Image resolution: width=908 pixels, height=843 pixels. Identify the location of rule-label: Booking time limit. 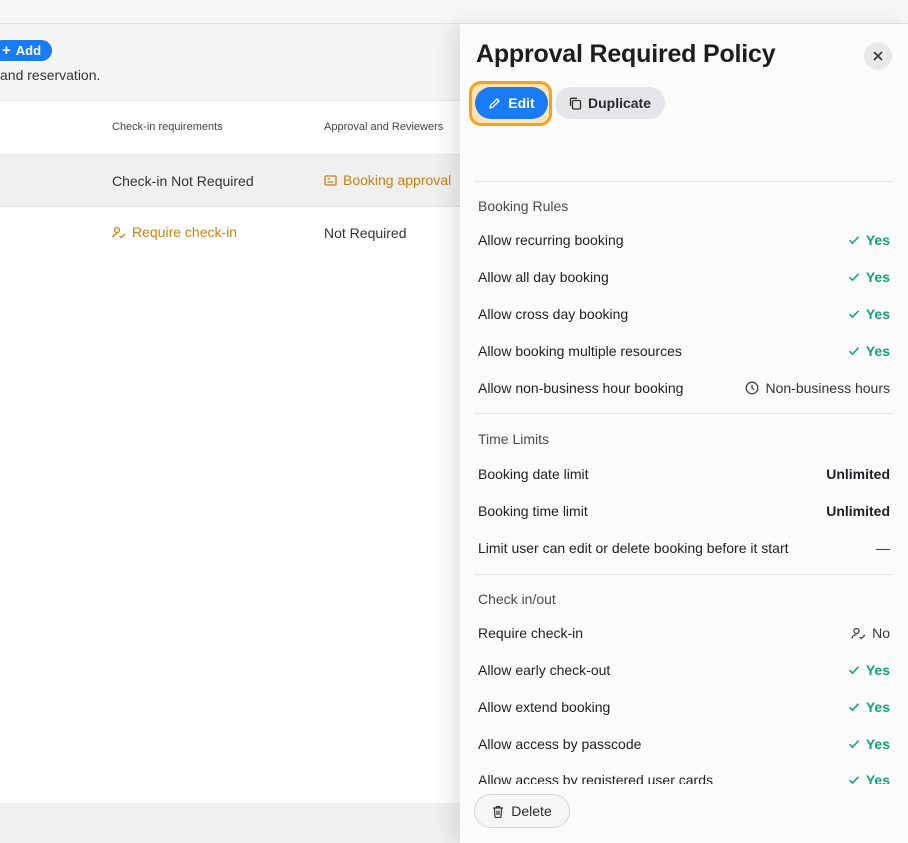
(533, 511).